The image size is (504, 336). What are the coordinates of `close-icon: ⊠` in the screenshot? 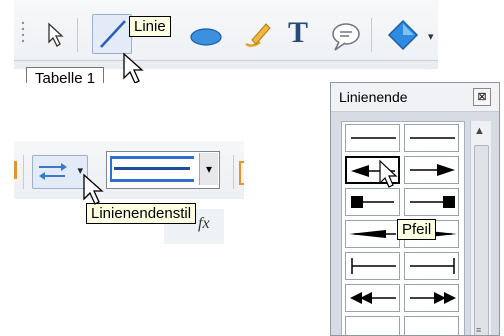 It's located at (482, 97).